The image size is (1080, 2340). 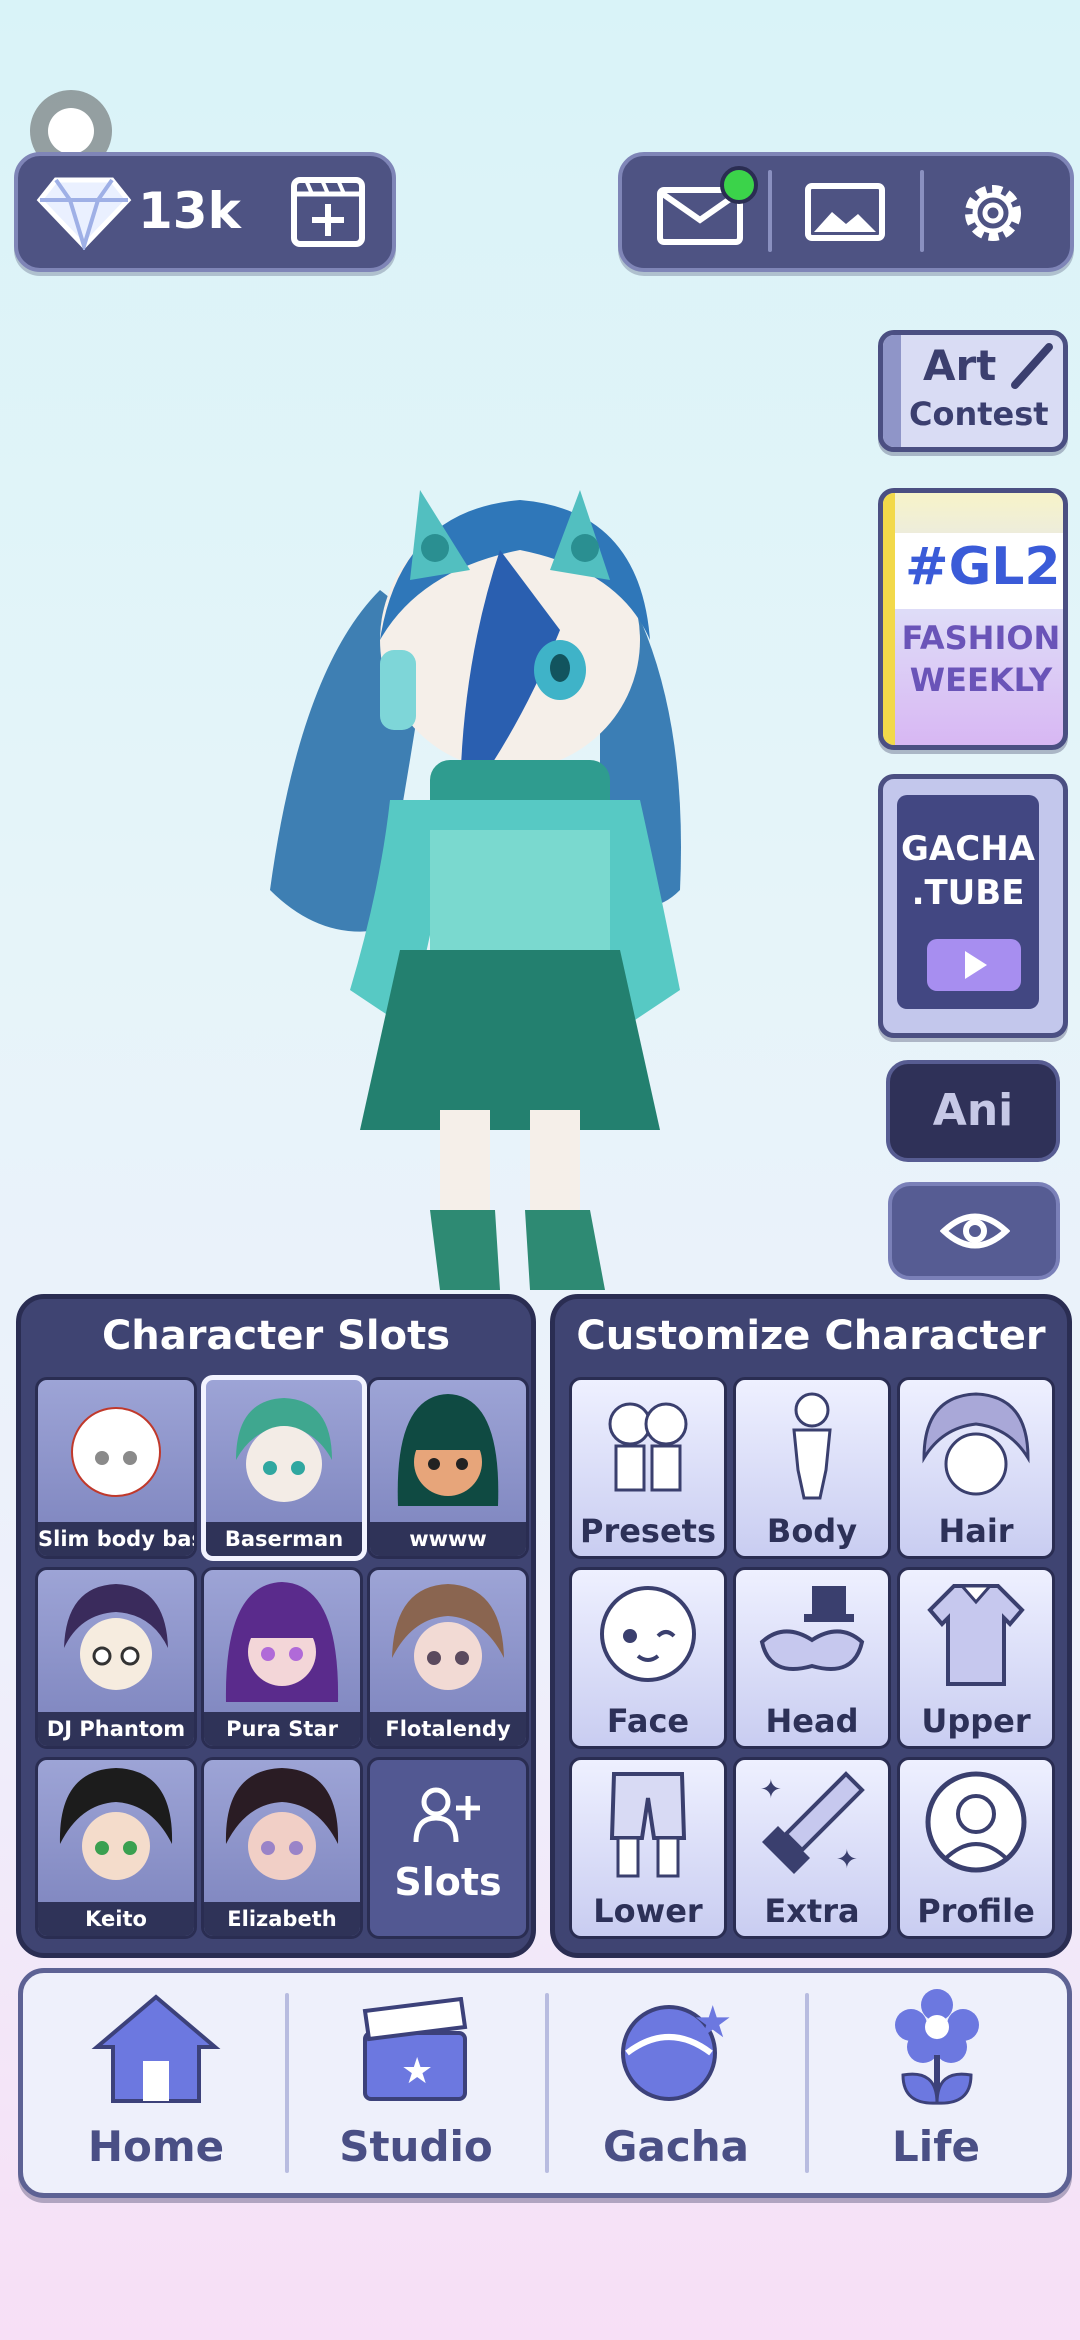 I want to click on customize-extra: ✦ ✦ Extra, so click(x=812, y=1848).